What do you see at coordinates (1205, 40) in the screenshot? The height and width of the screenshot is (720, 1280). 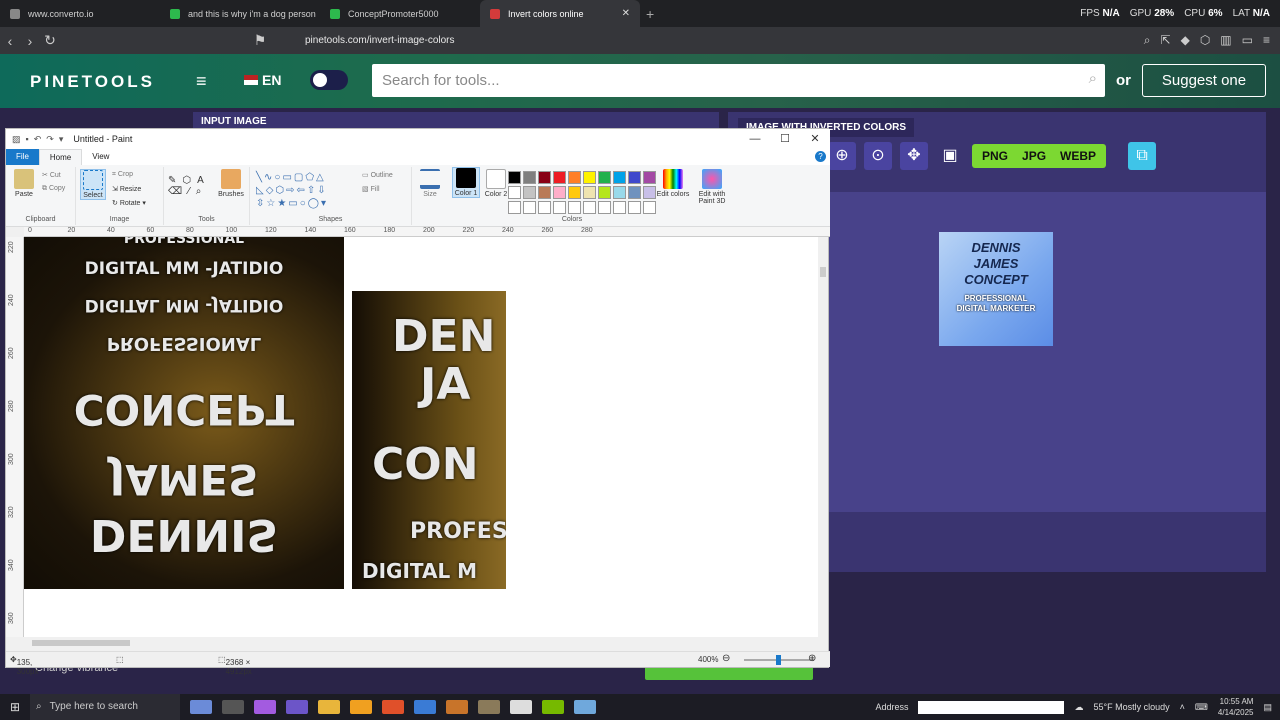 I see `extensions-icon: ⬡` at bounding box center [1205, 40].